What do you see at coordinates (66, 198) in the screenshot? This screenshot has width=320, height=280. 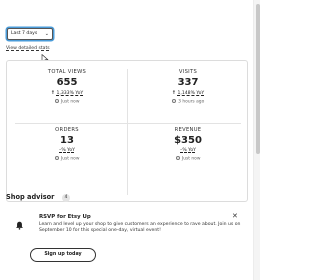 I see `shop-advisor-count-badge: 4` at bounding box center [66, 198].